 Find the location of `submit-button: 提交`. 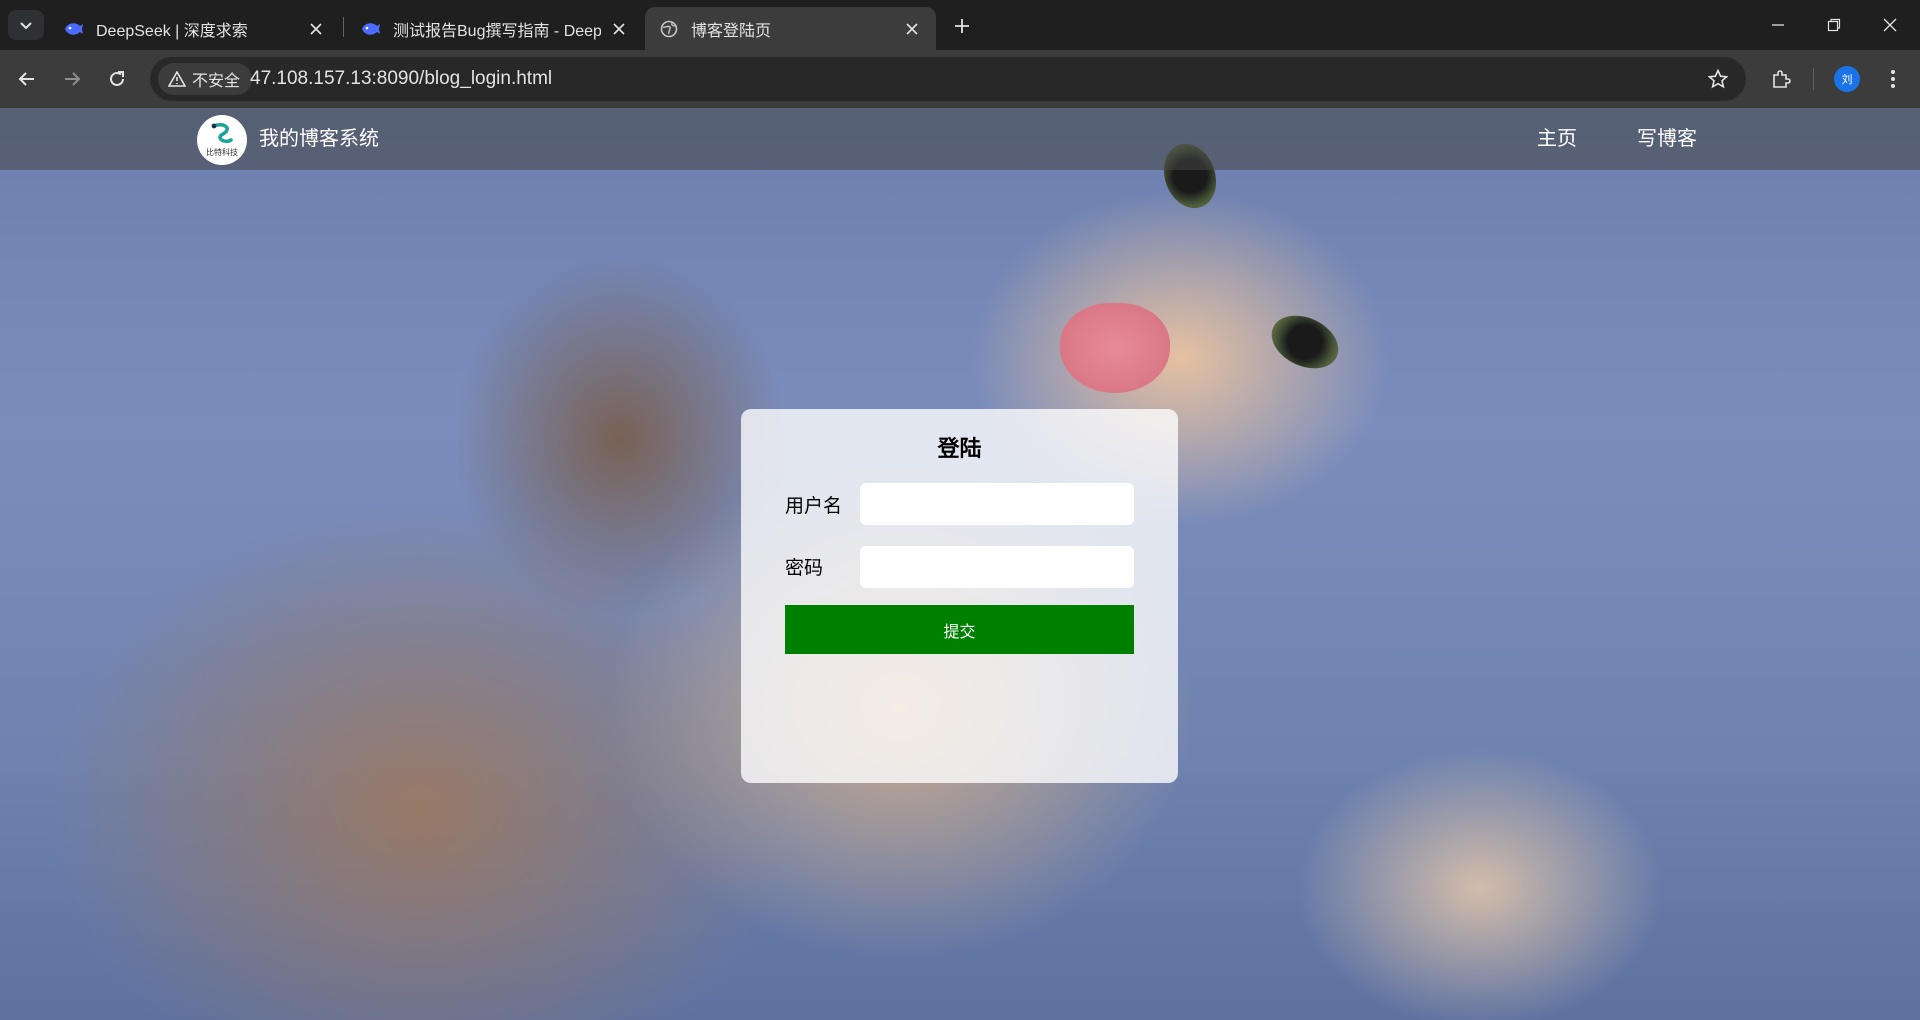

submit-button: 提交 is located at coordinates (959, 629).